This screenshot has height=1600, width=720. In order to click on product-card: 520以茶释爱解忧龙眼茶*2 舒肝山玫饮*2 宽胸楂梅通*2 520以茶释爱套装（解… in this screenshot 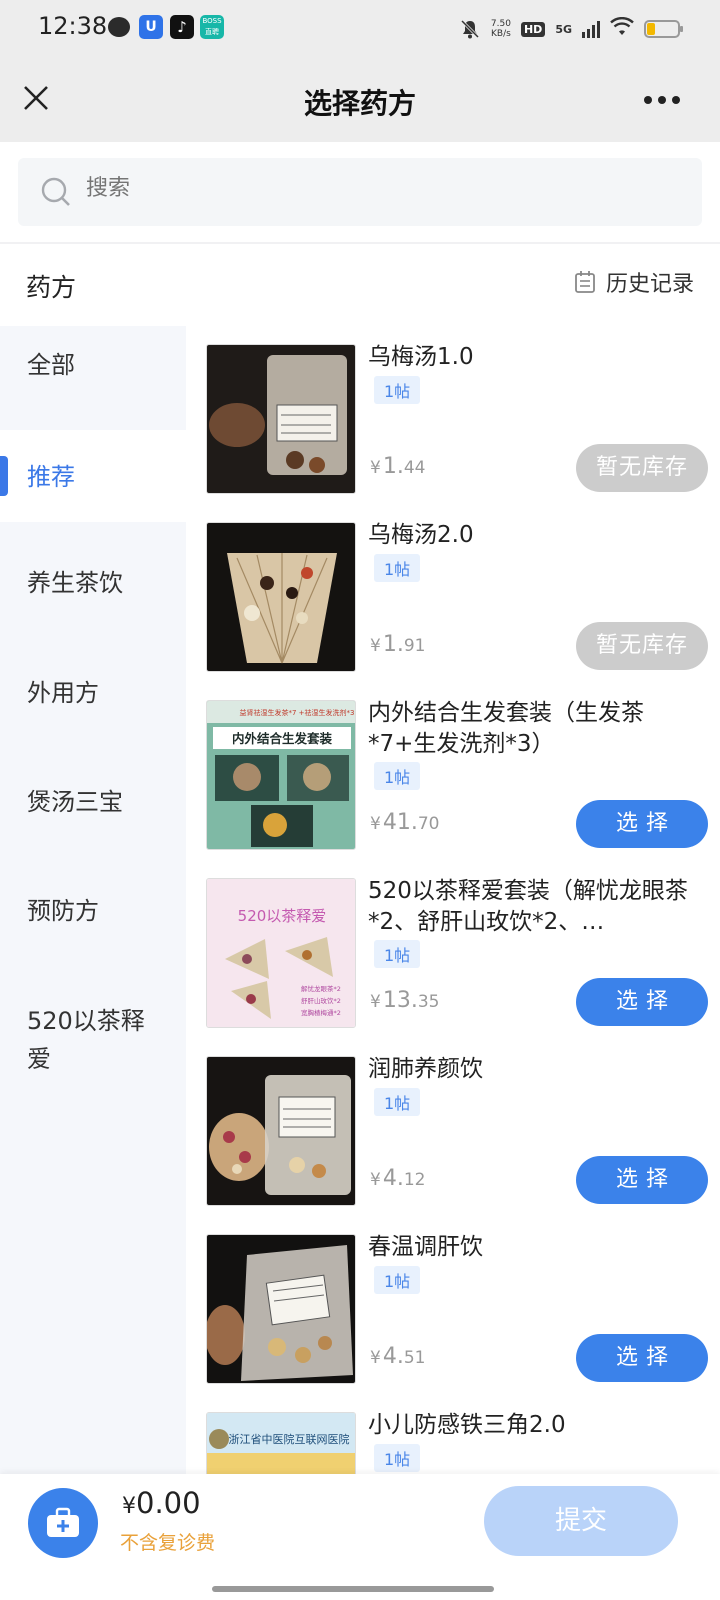, I will do `click(453, 950)`.